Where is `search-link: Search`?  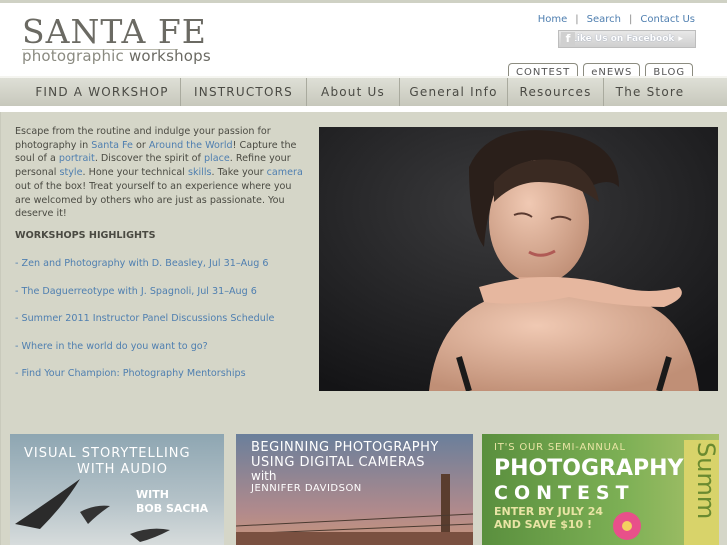
search-link: Search is located at coordinates (604, 19).